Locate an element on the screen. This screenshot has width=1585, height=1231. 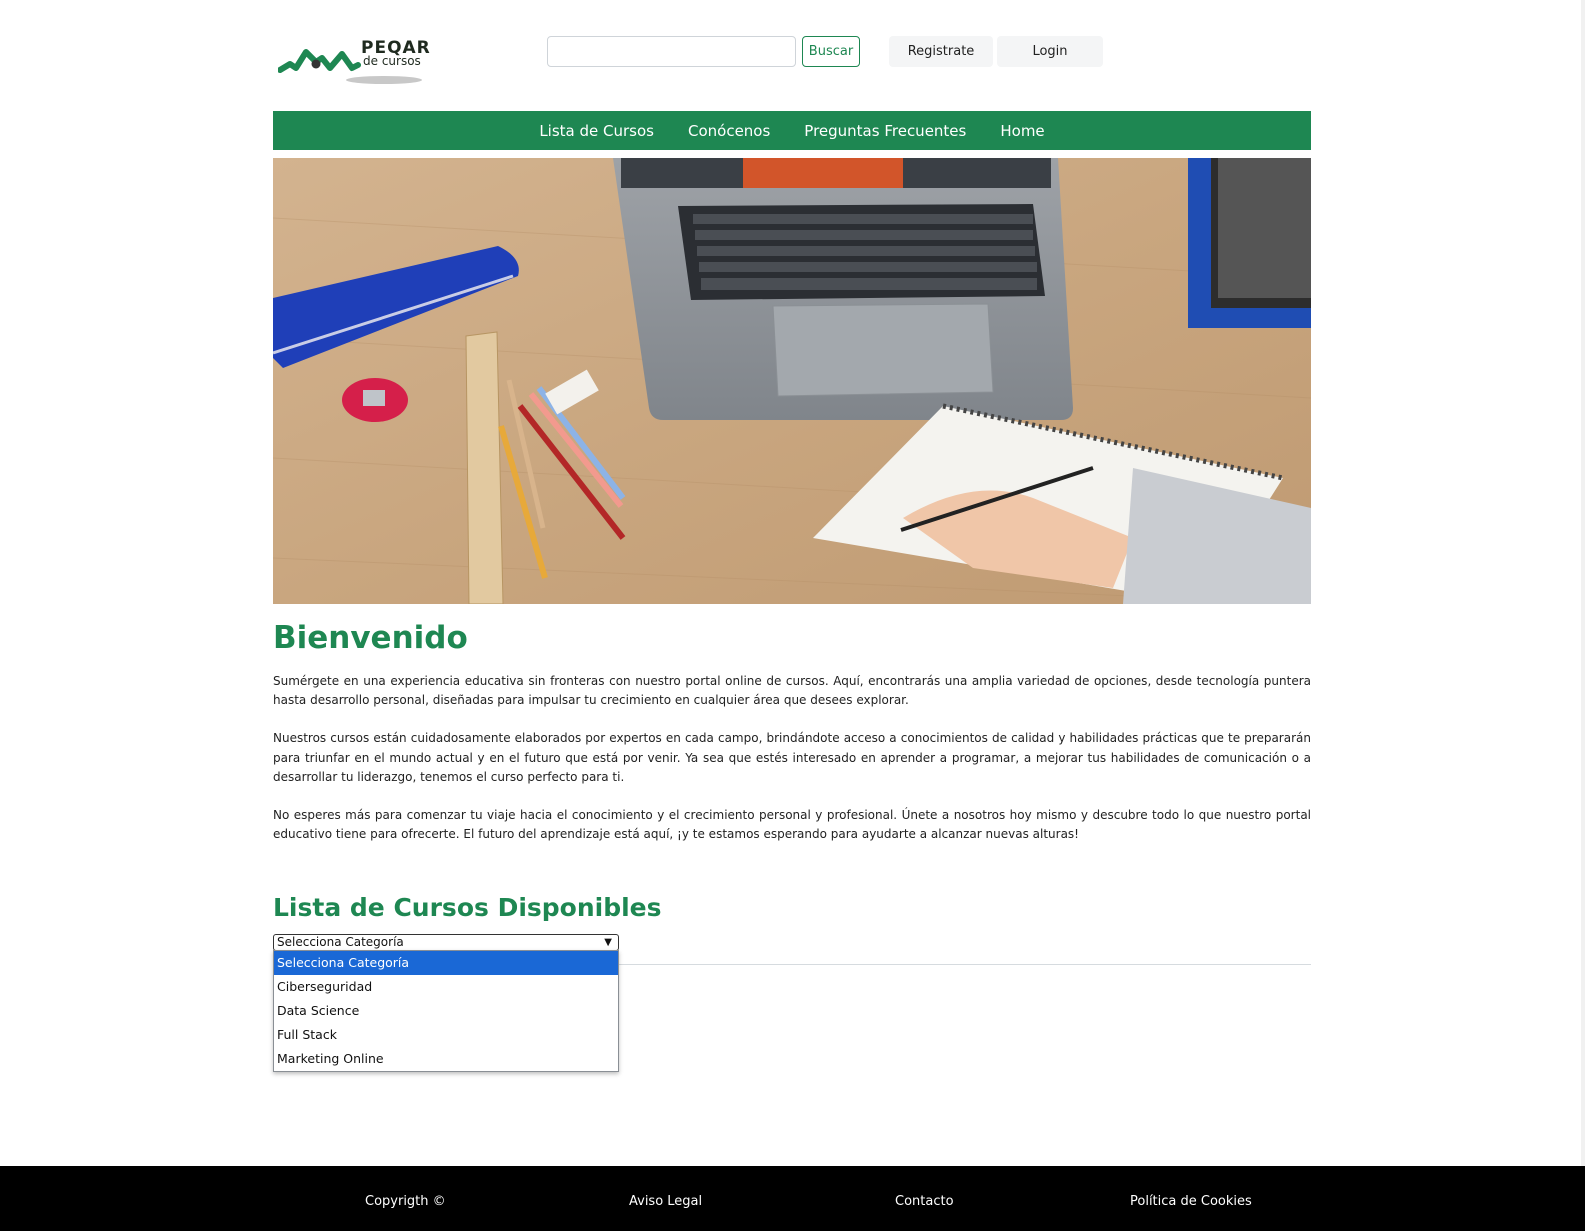
nav-item-lista-cursos: Lista de Cursos is located at coordinates (596, 131).